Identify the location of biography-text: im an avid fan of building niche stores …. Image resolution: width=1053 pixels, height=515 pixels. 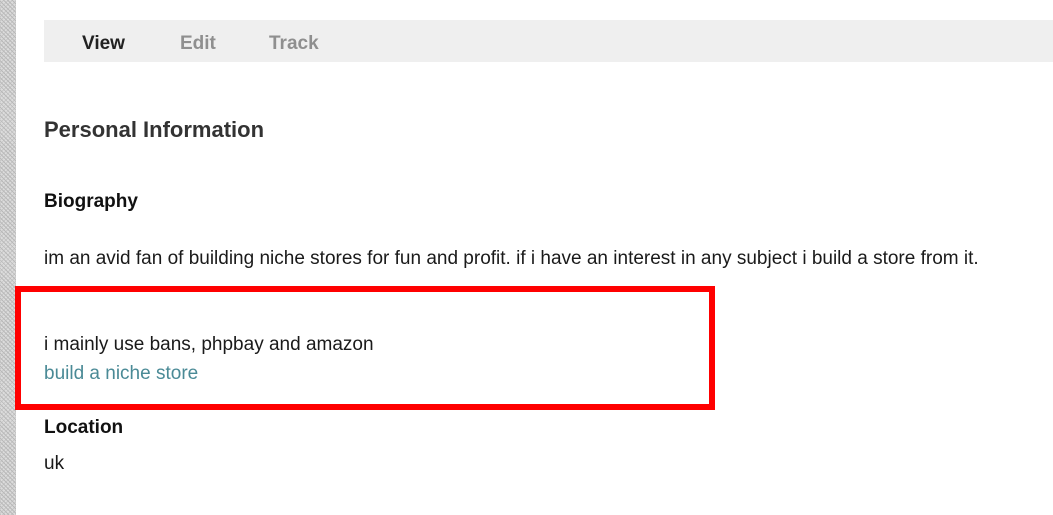
(511, 258).